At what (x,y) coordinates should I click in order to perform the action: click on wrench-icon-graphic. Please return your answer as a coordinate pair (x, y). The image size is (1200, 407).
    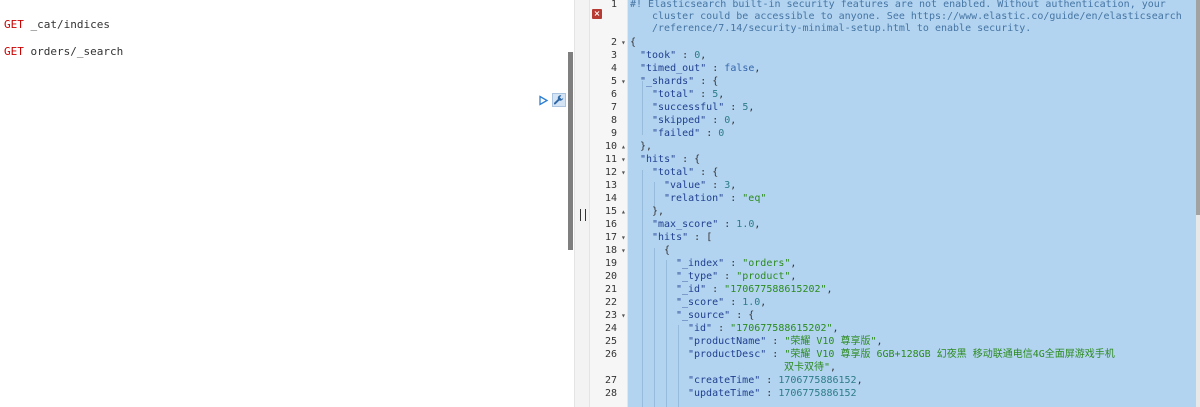
    Looking at the image, I should click on (558, 100).